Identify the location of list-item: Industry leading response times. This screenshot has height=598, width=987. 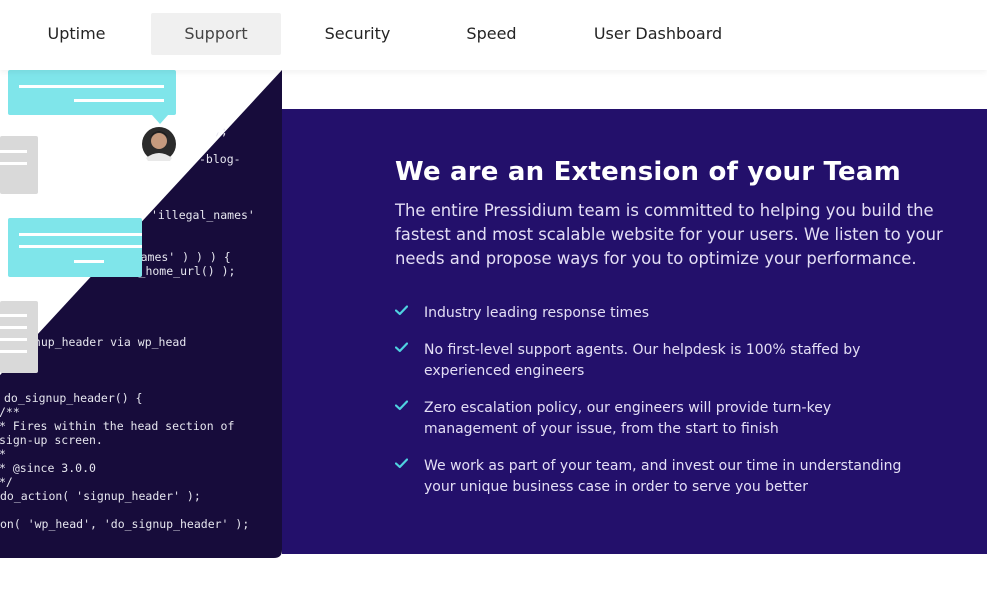
(522, 313).